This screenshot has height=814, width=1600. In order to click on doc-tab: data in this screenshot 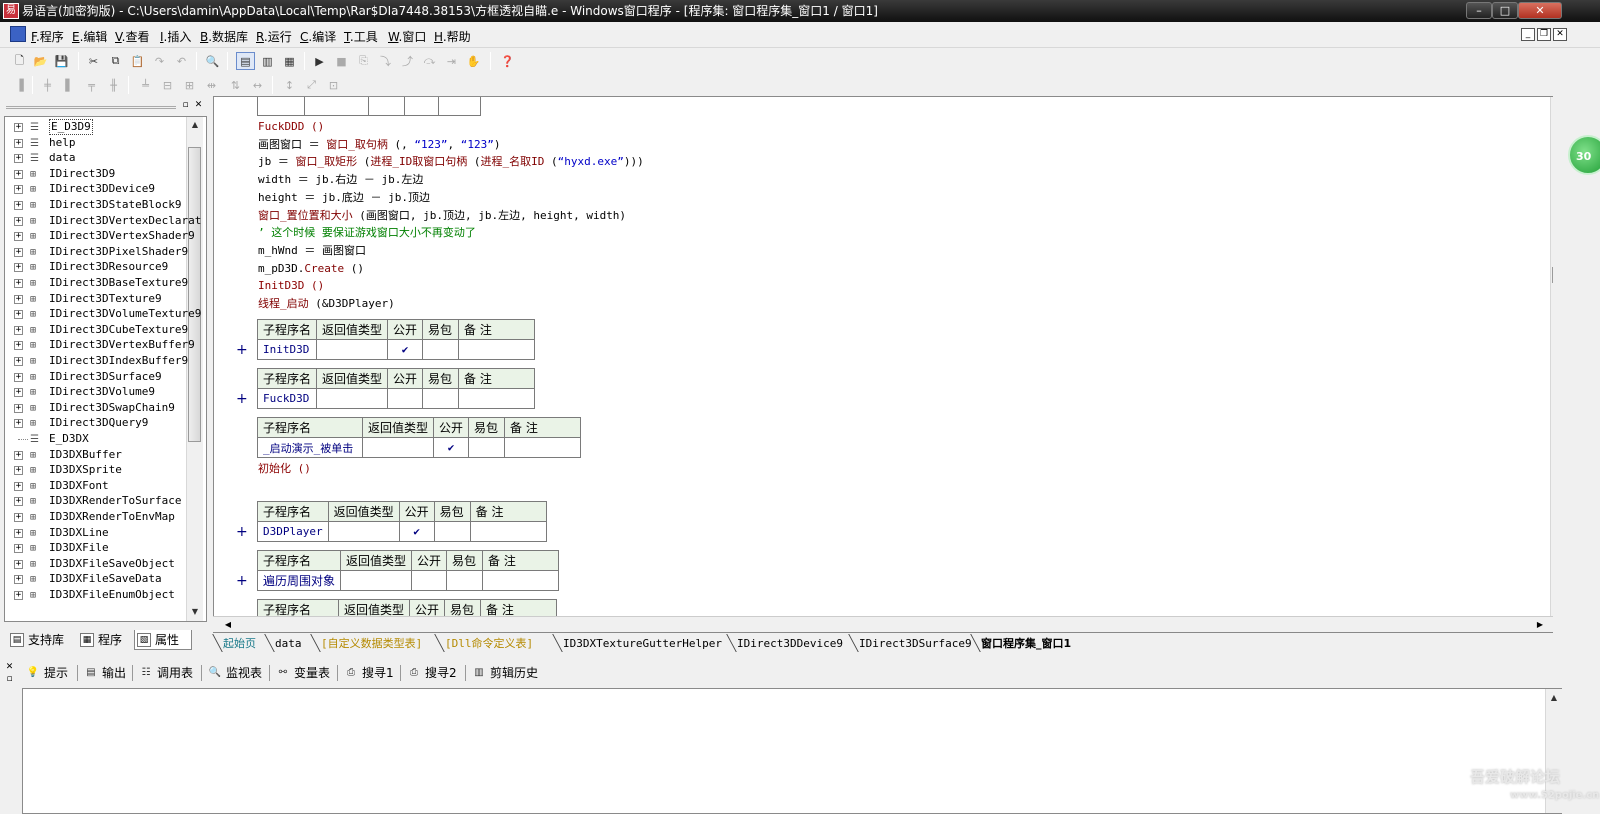, I will do `click(288, 643)`.